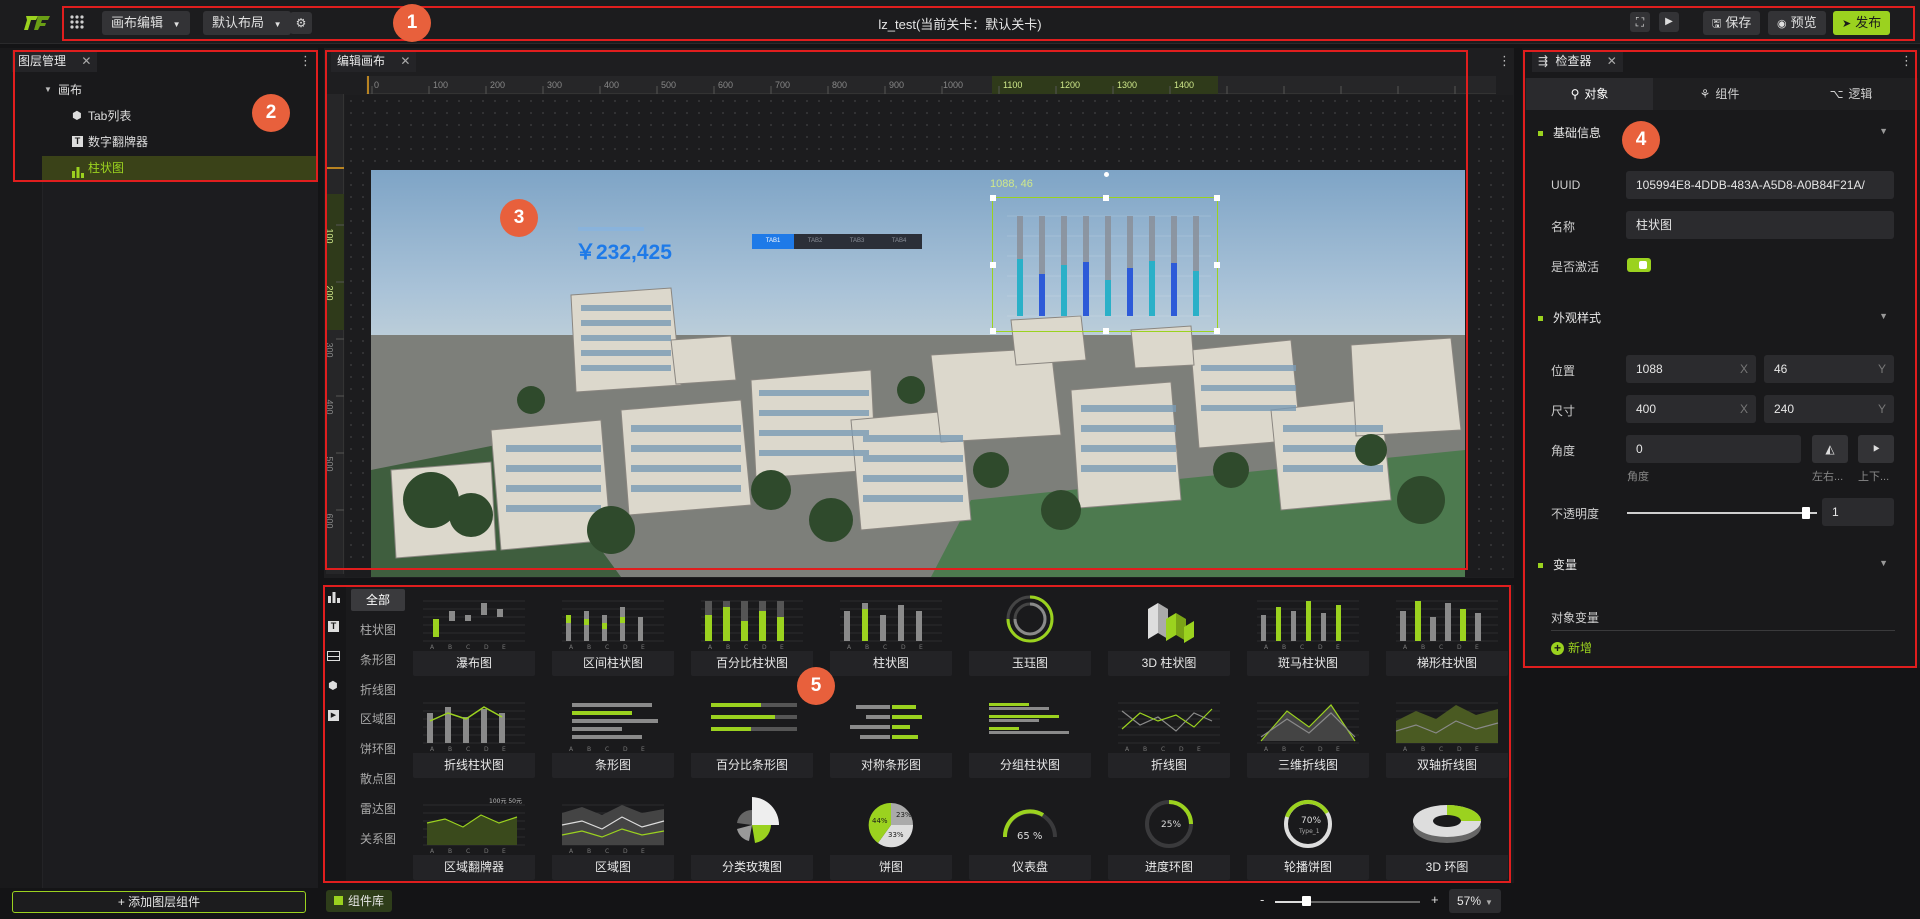 Image resolution: width=1920 pixels, height=919 pixels. I want to click on component-card-bar: A B C D E 柱状图, so click(891, 632).